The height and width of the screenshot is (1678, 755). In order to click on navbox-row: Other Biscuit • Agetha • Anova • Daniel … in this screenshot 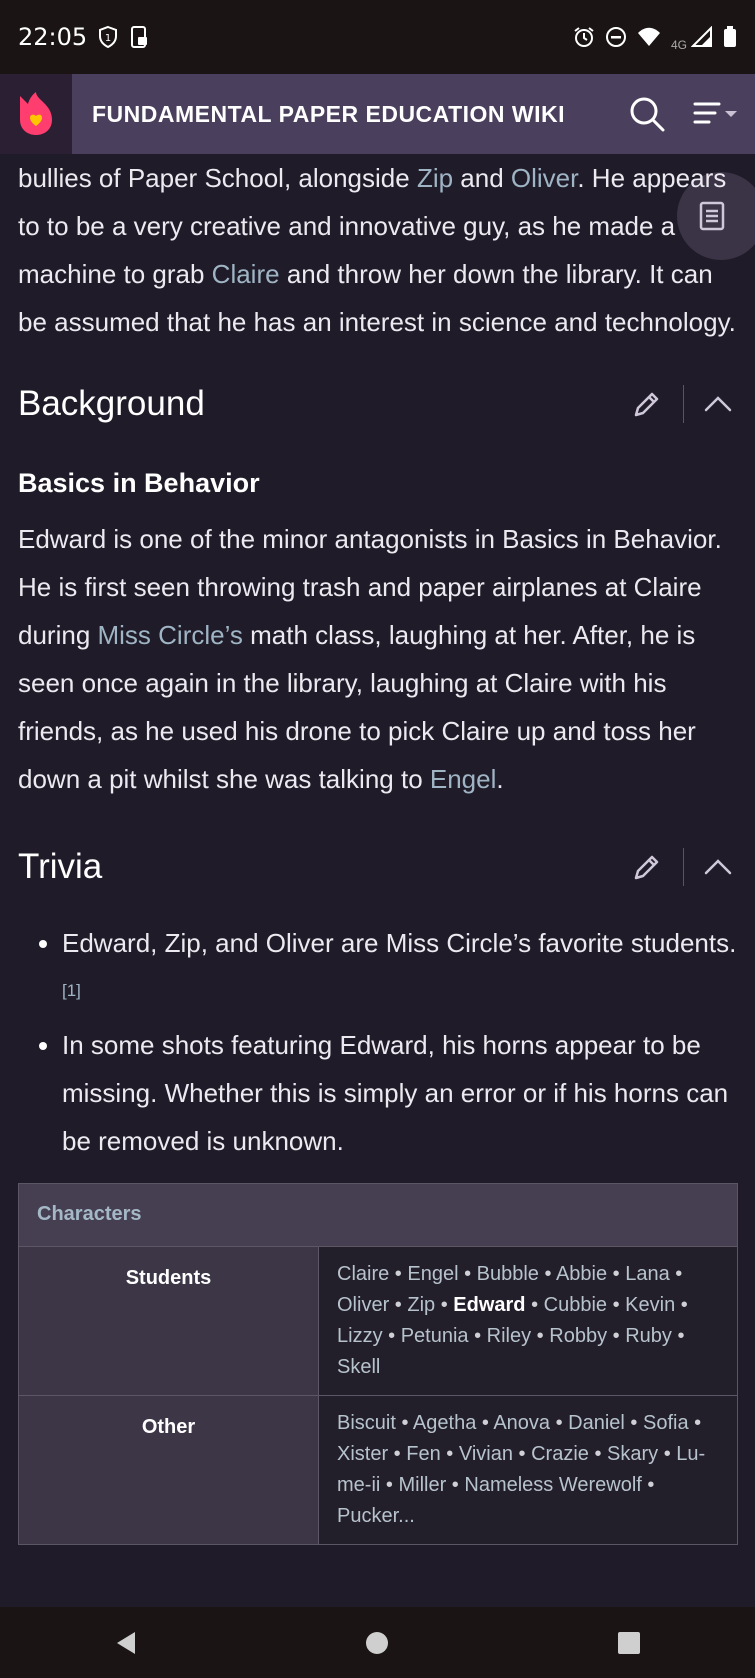, I will do `click(378, 1469)`.